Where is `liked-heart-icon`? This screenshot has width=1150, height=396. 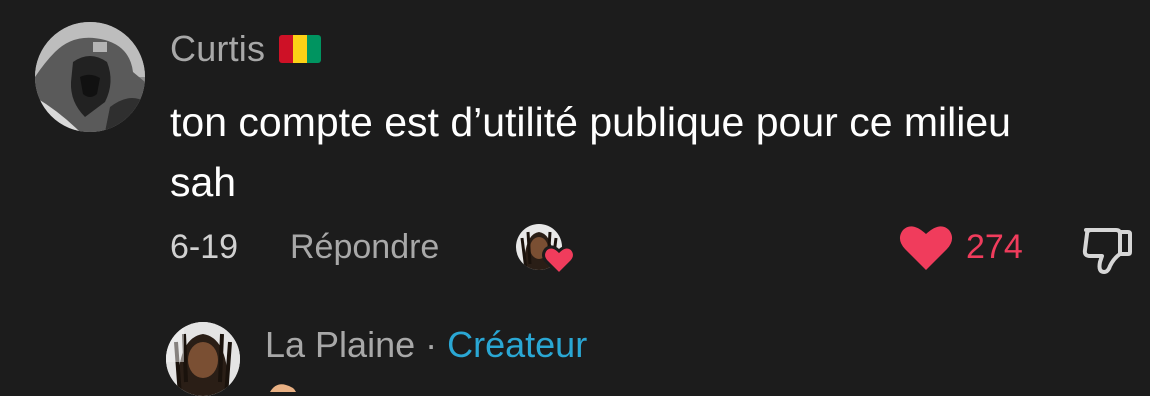
liked-heart-icon is located at coordinates (559, 260).